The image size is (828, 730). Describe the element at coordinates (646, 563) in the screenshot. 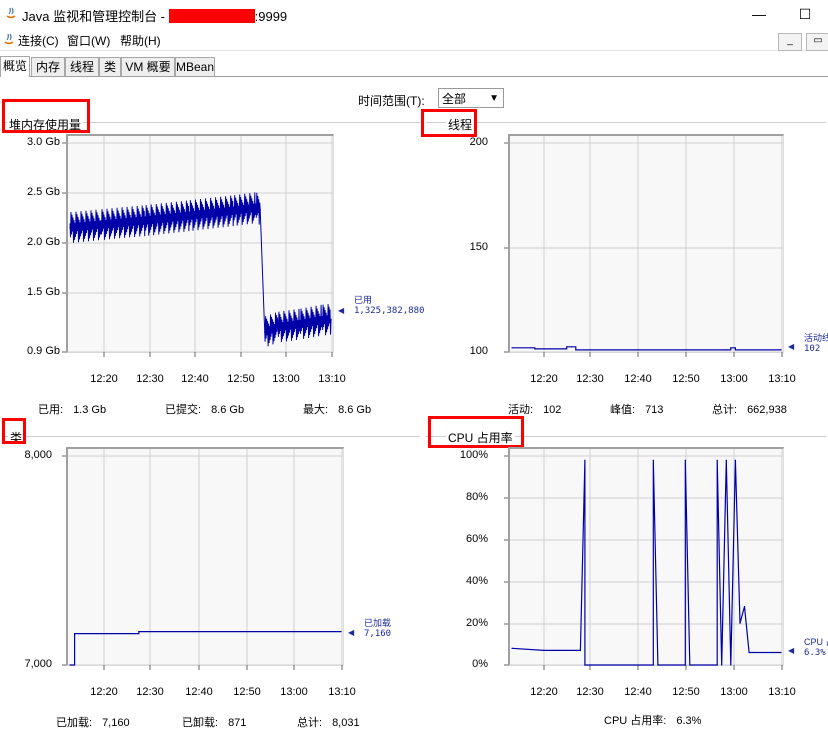

I see `cpu-series-line` at that location.